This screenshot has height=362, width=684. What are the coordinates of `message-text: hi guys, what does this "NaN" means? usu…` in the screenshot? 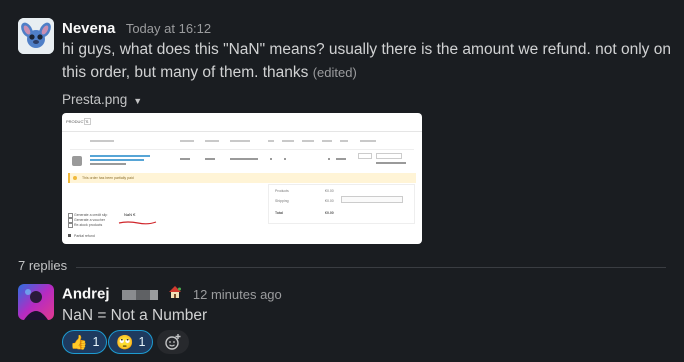 It's located at (366, 61).